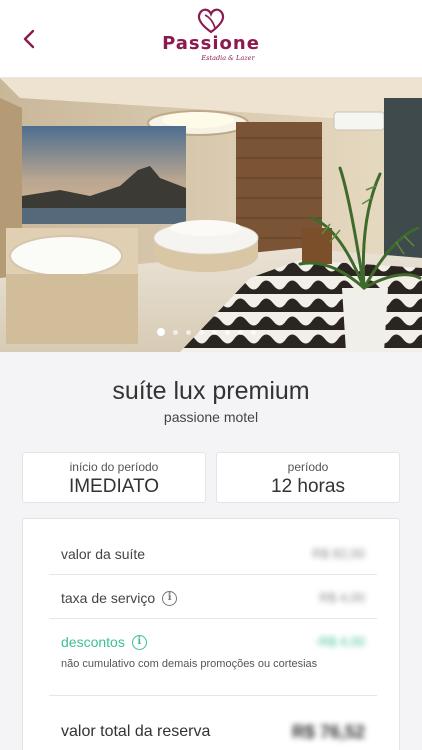 The height and width of the screenshot is (750, 422). What do you see at coordinates (114, 467) in the screenshot?
I see `period-start-label: início do período` at bounding box center [114, 467].